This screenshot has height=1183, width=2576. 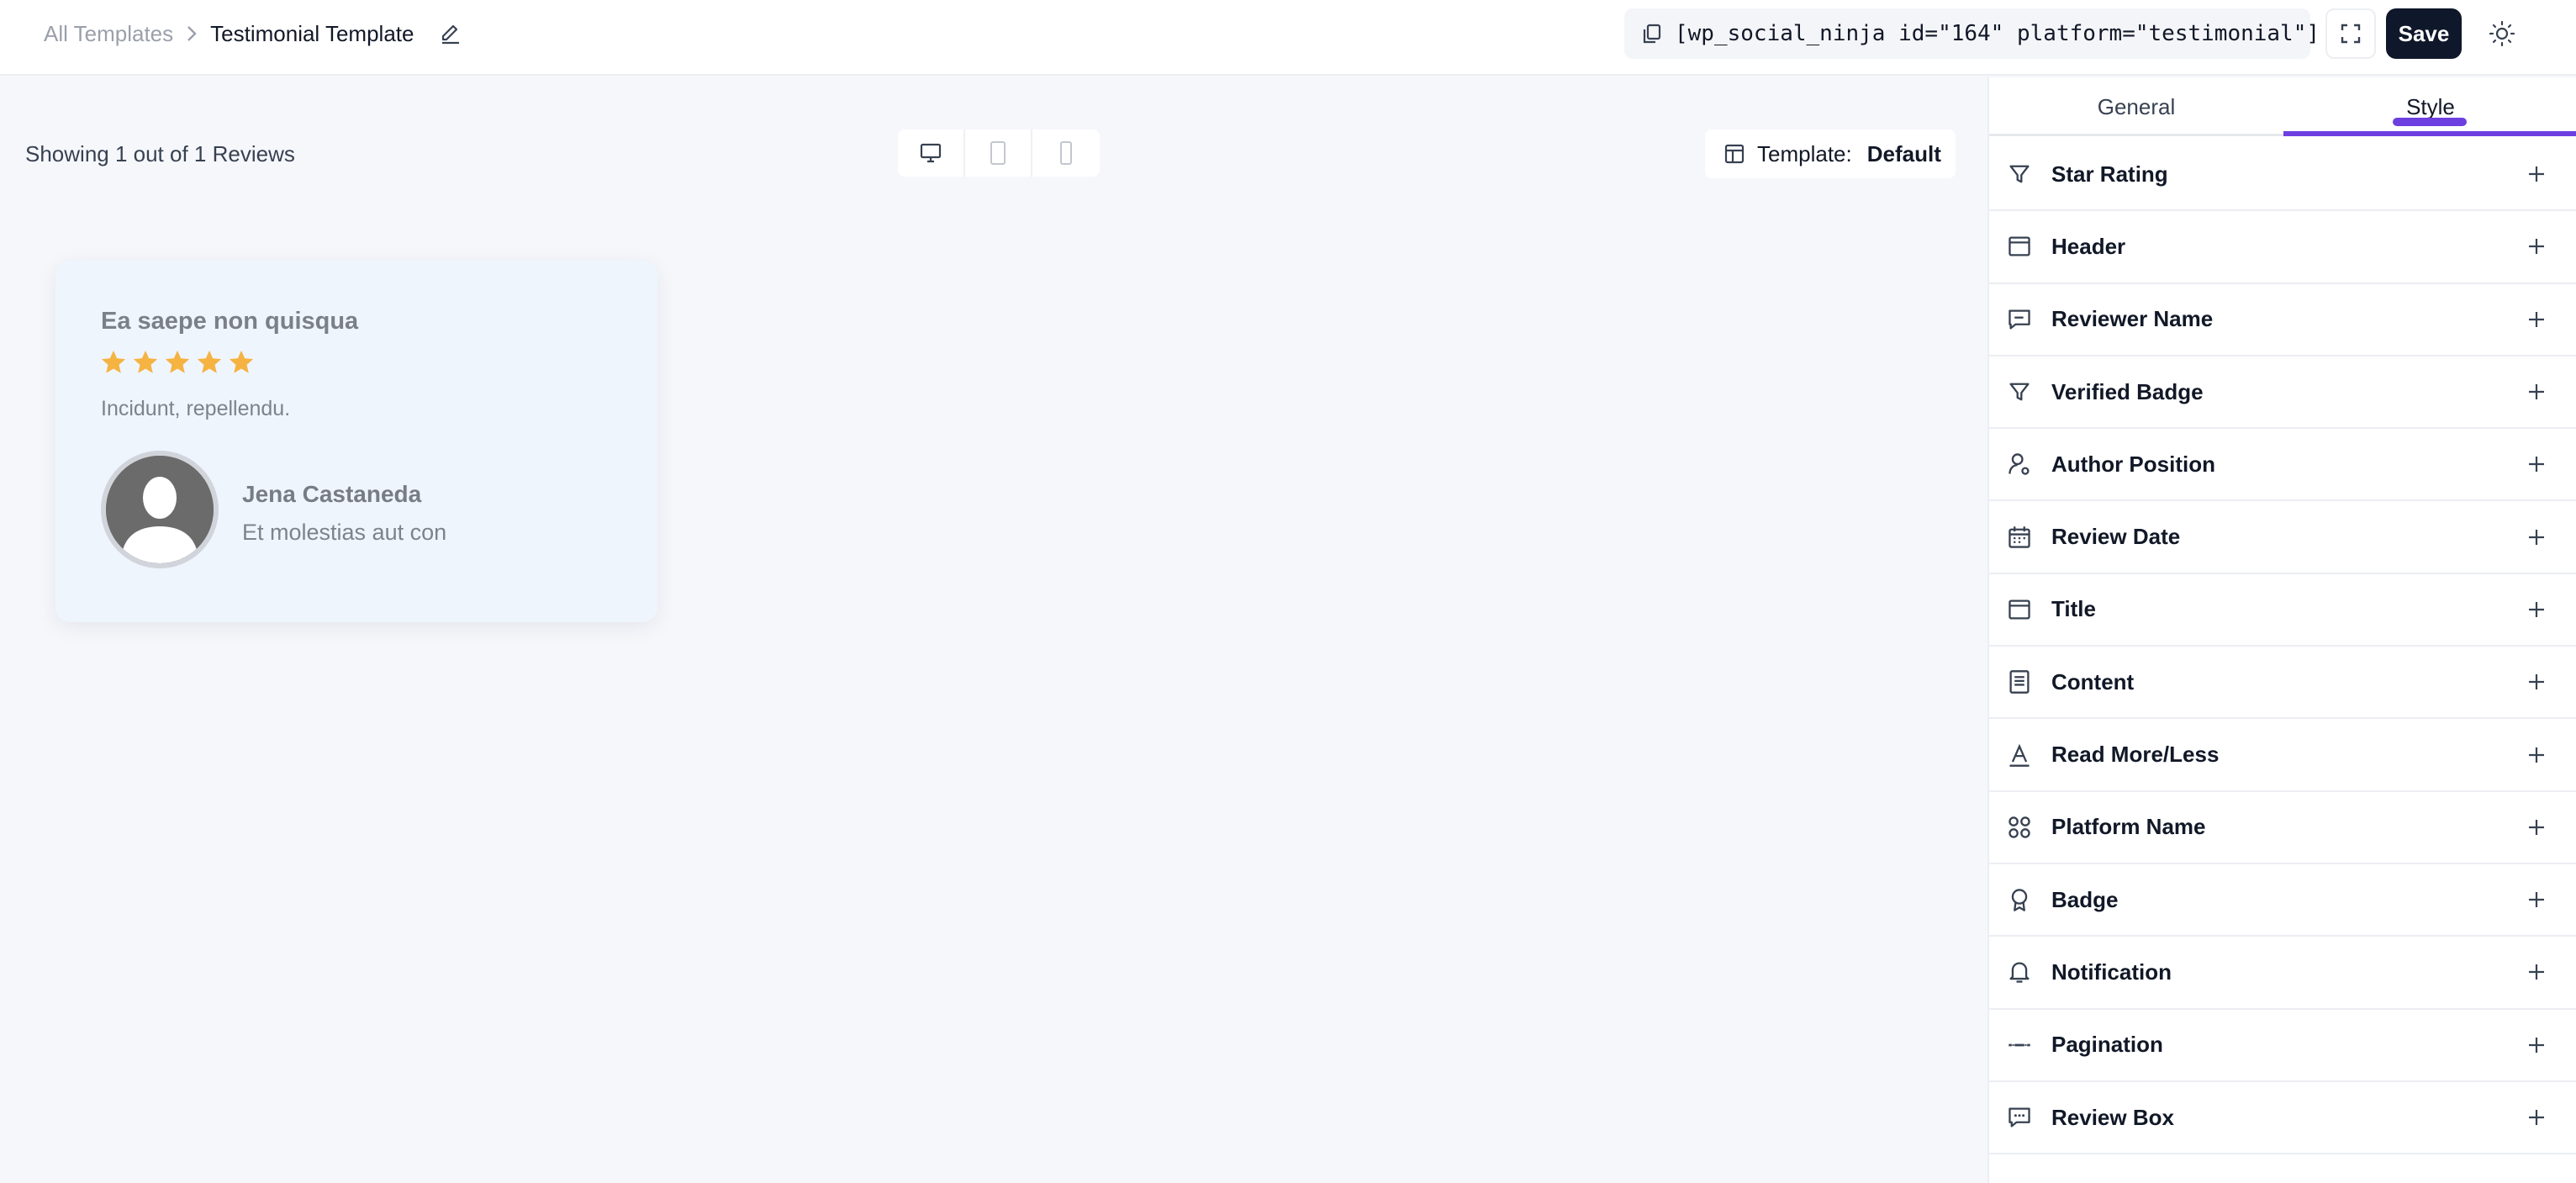 I want to click on user-silhouette-icon, so click(x=160, y=509).